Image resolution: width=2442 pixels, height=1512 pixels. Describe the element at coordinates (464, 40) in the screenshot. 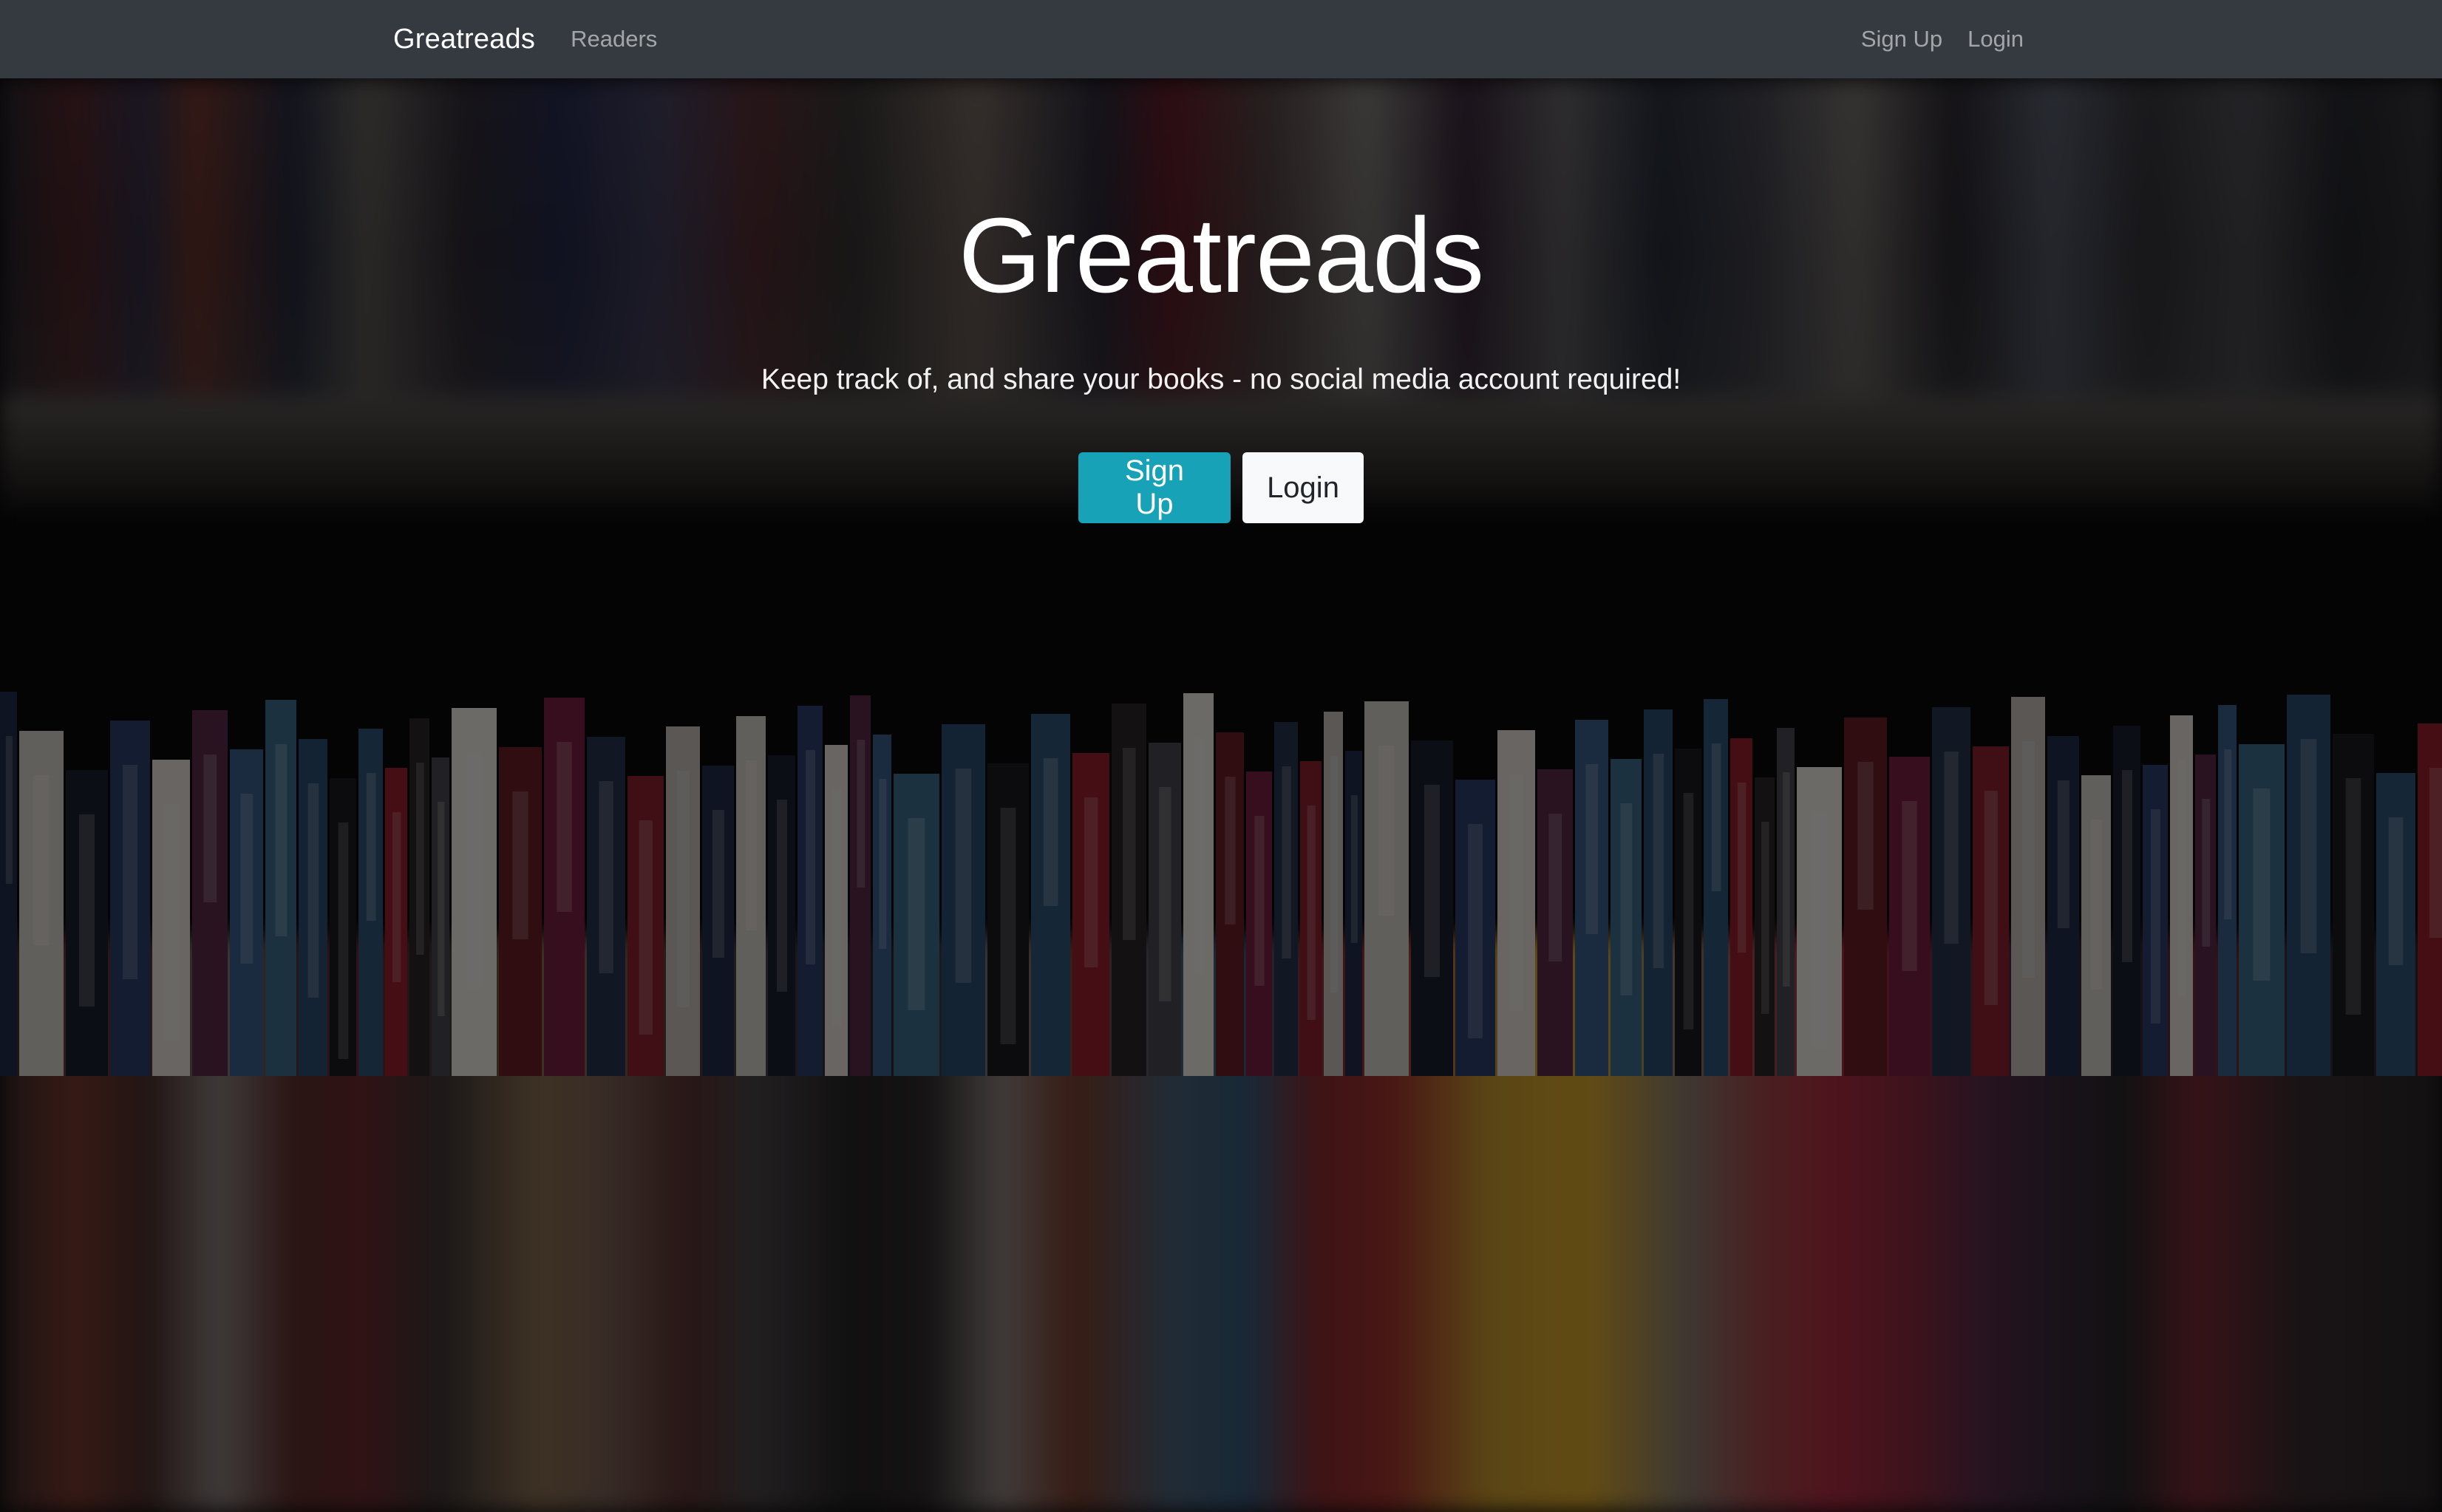

I see `brand-link: Greatreads` at that location.